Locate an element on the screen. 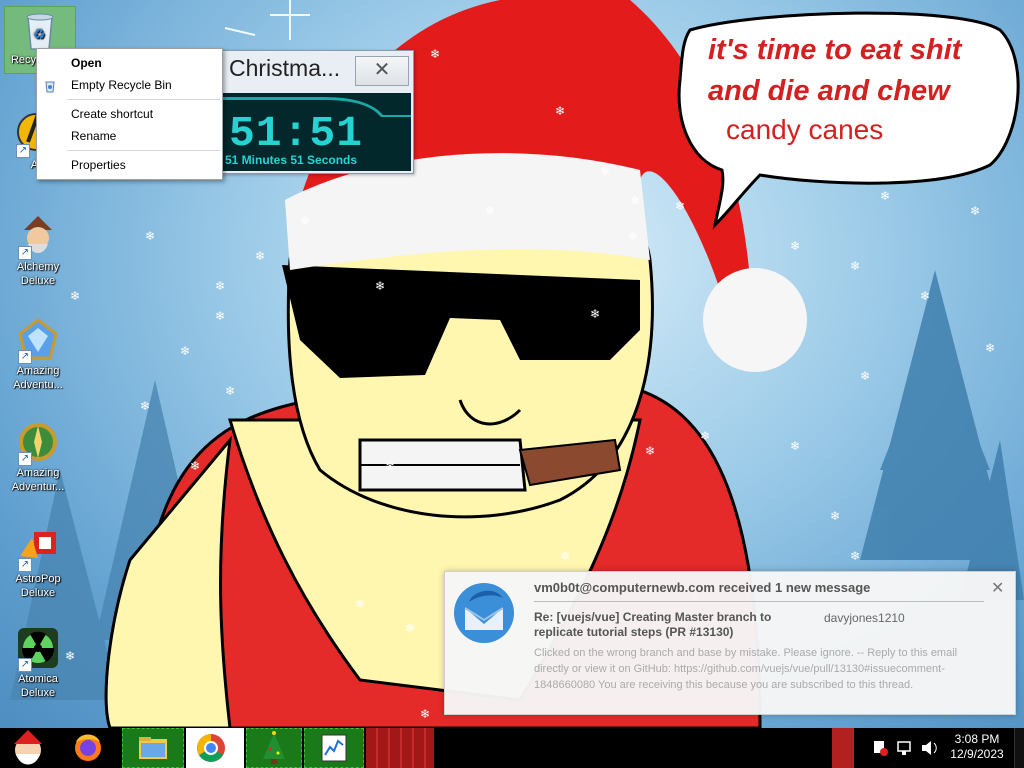 This screenshot has height=768, width=1024. start-santa-icon is located at coordinates (28, 747).